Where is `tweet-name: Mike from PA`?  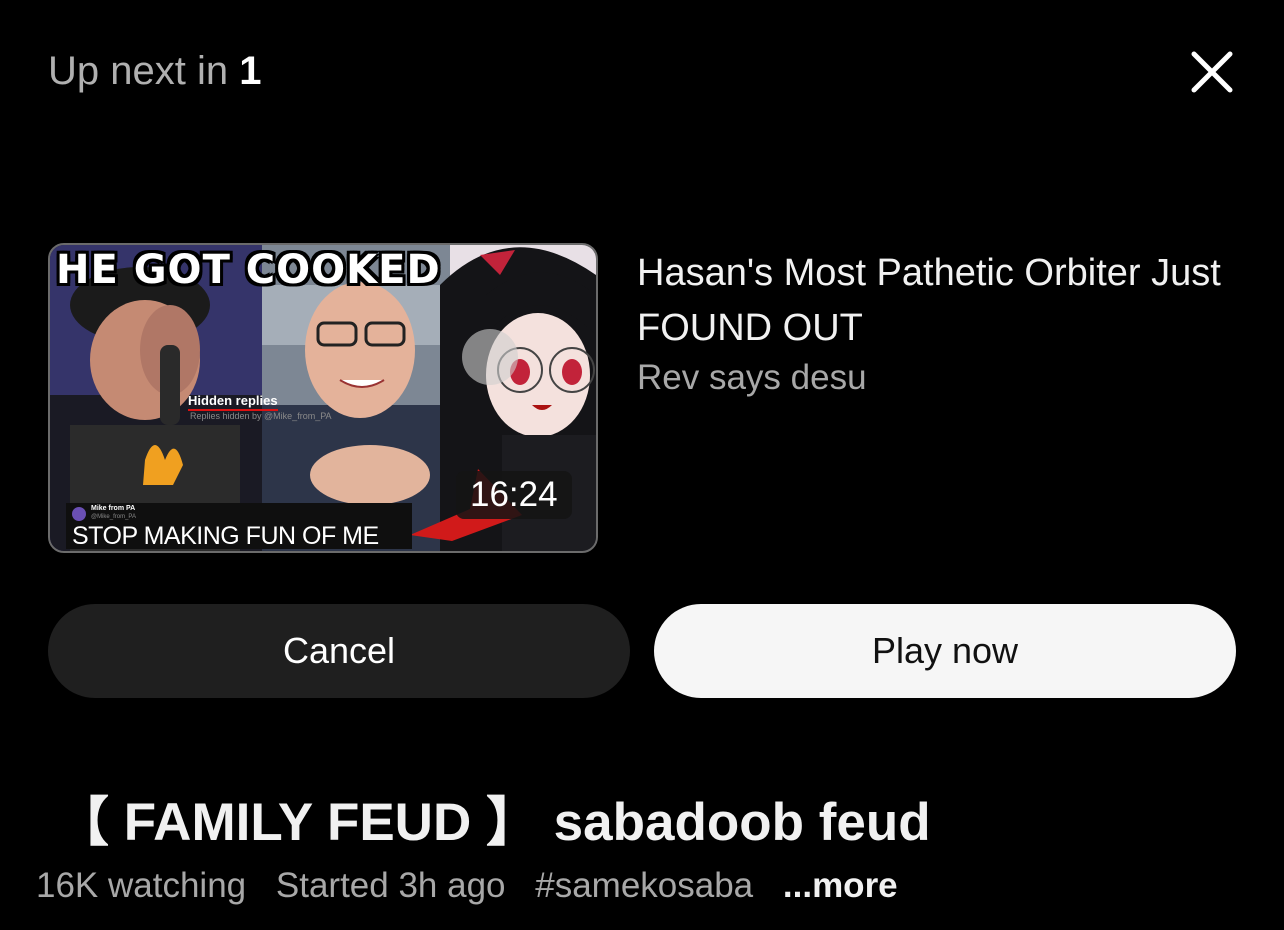 tweet-name: Mike from PA is located at coordinates (113, 508).